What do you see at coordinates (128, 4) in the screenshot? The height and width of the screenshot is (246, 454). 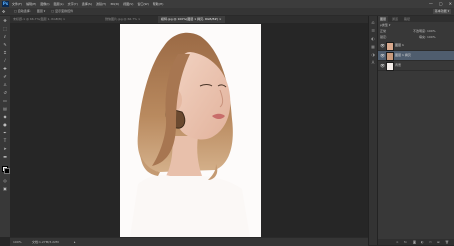 I see `menu-view: 视图(V)` at bounding box center [128, 4].